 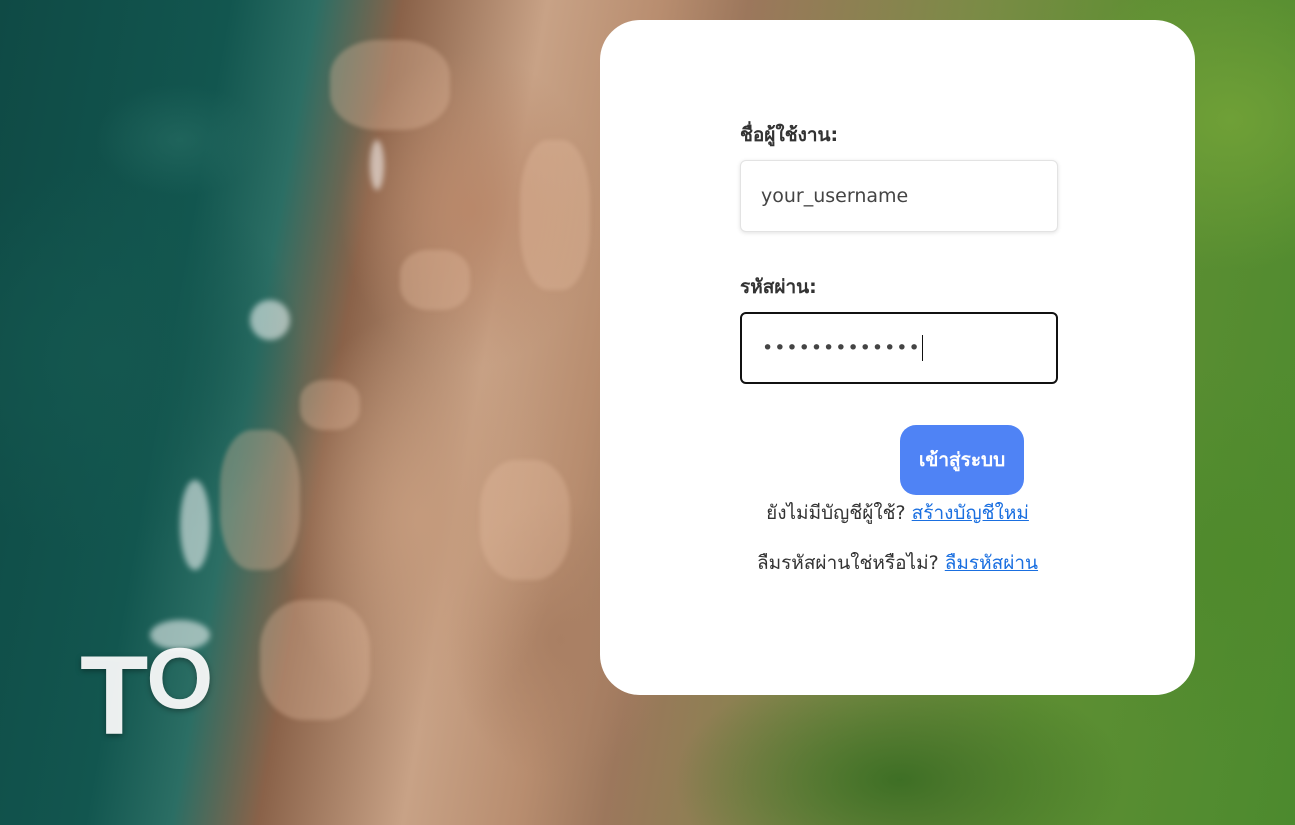 I want to click on forgot-password-link: ลืมรหัสผ่าน, so click(x=991, y=563).